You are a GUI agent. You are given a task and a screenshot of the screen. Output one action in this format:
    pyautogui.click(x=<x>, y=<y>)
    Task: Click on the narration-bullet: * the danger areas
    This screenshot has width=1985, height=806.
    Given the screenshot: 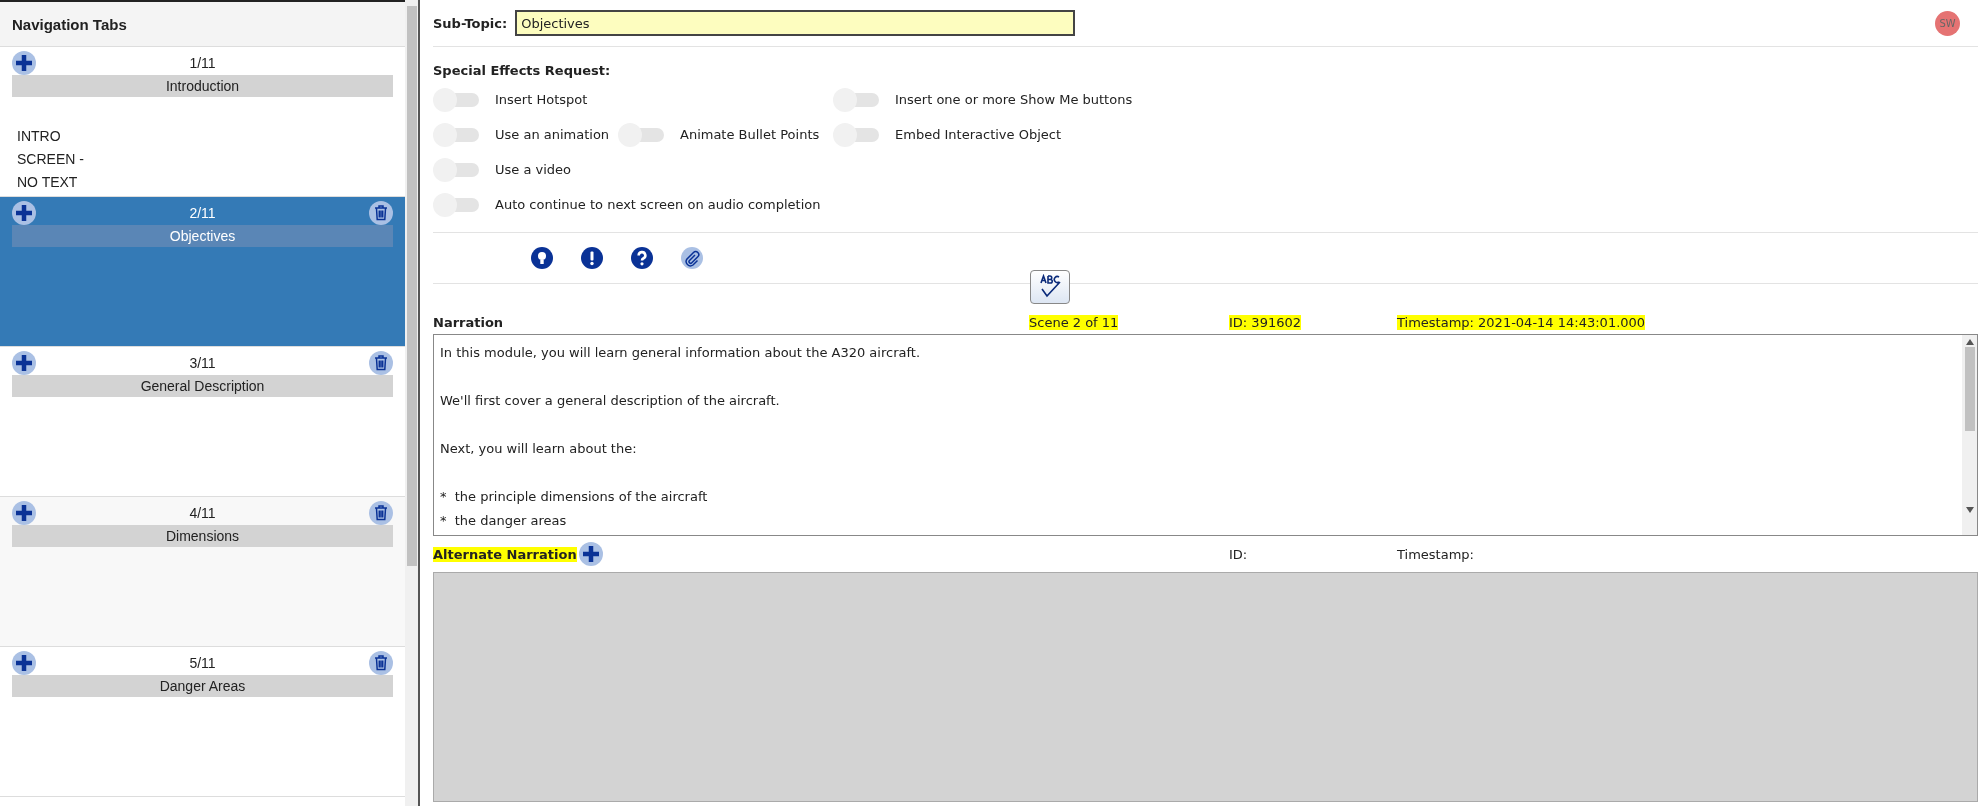 What is the action you would take?
    pyautogui.click(x=504, y=521)
    